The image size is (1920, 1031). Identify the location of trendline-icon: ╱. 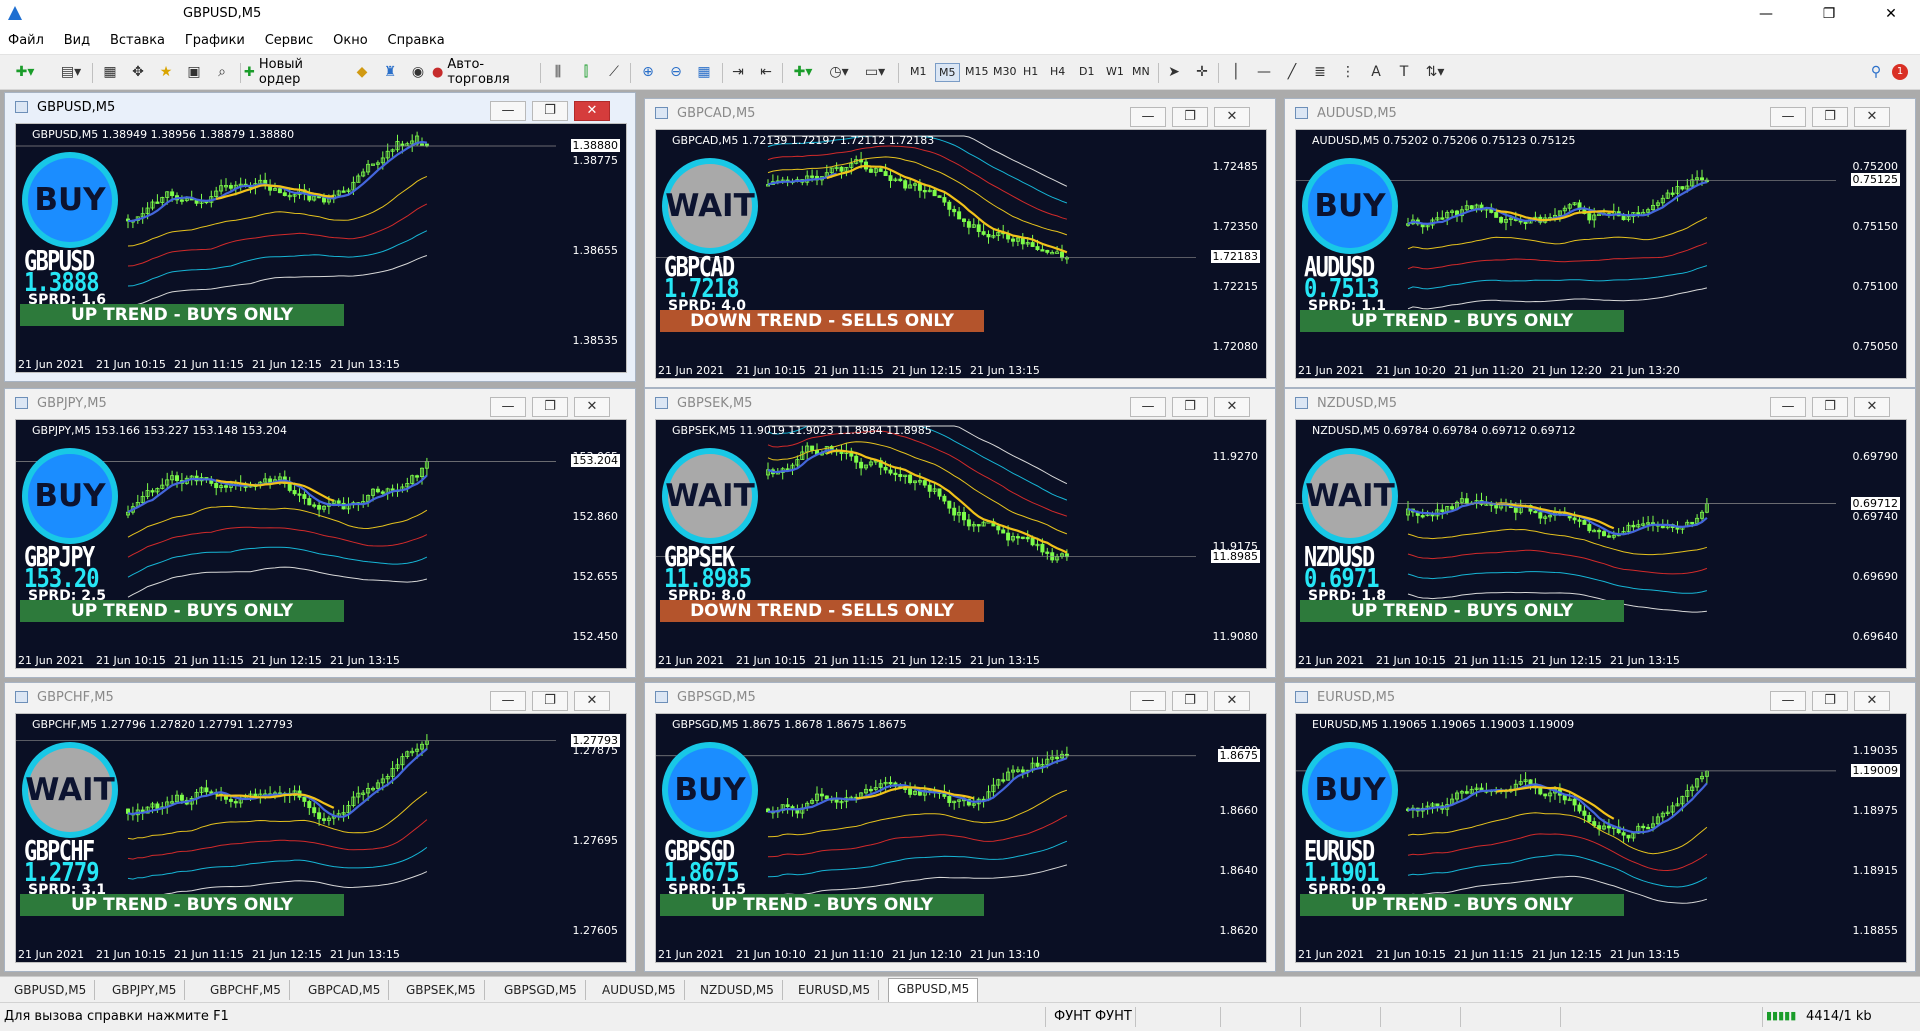
(1292, 72).